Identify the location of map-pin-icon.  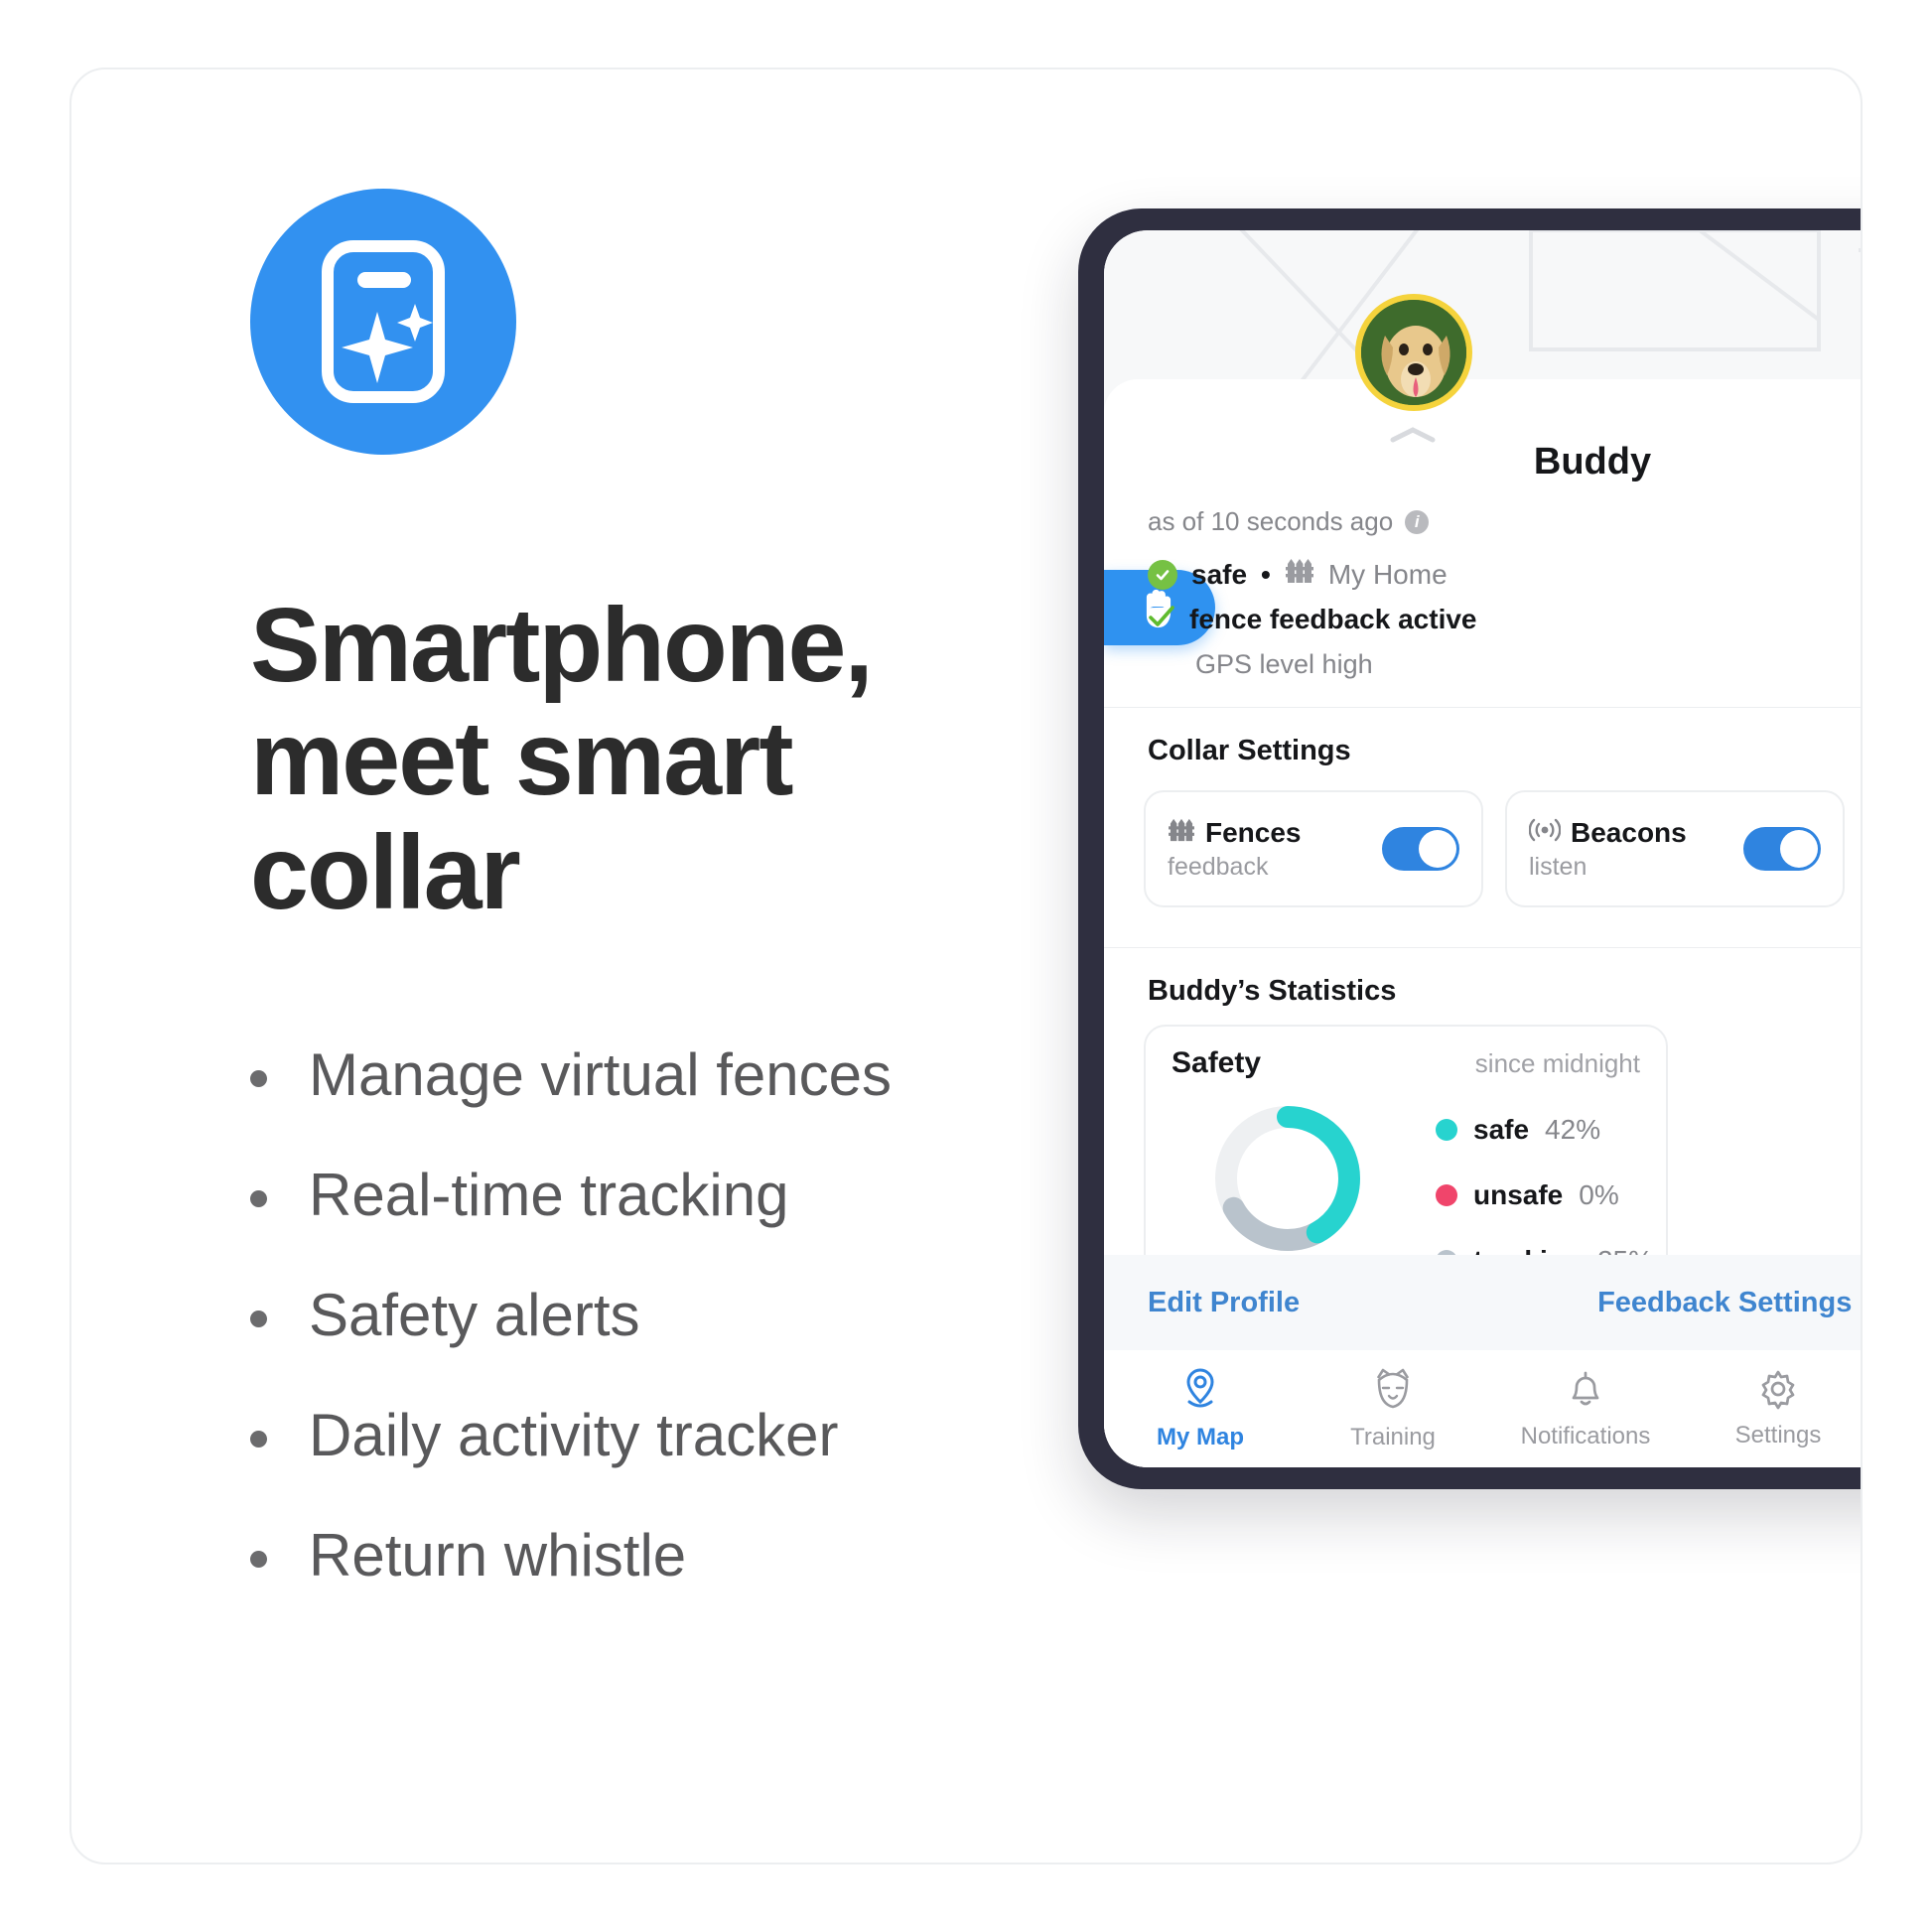
(1200, 1392).